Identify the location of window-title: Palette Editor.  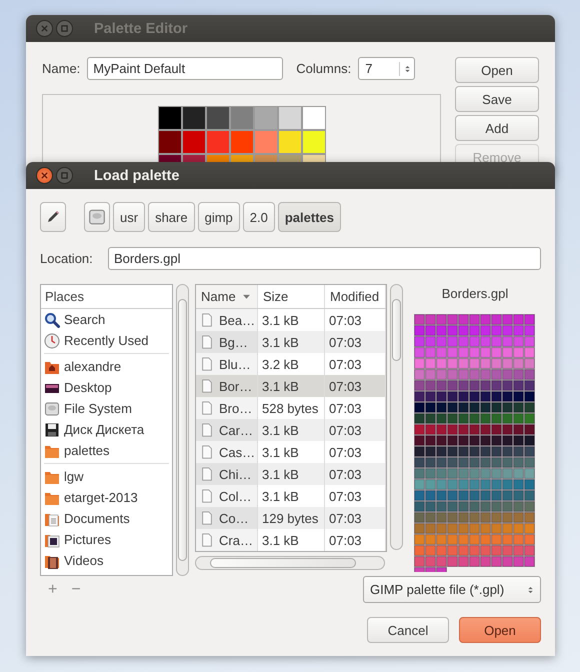
(141, 28).